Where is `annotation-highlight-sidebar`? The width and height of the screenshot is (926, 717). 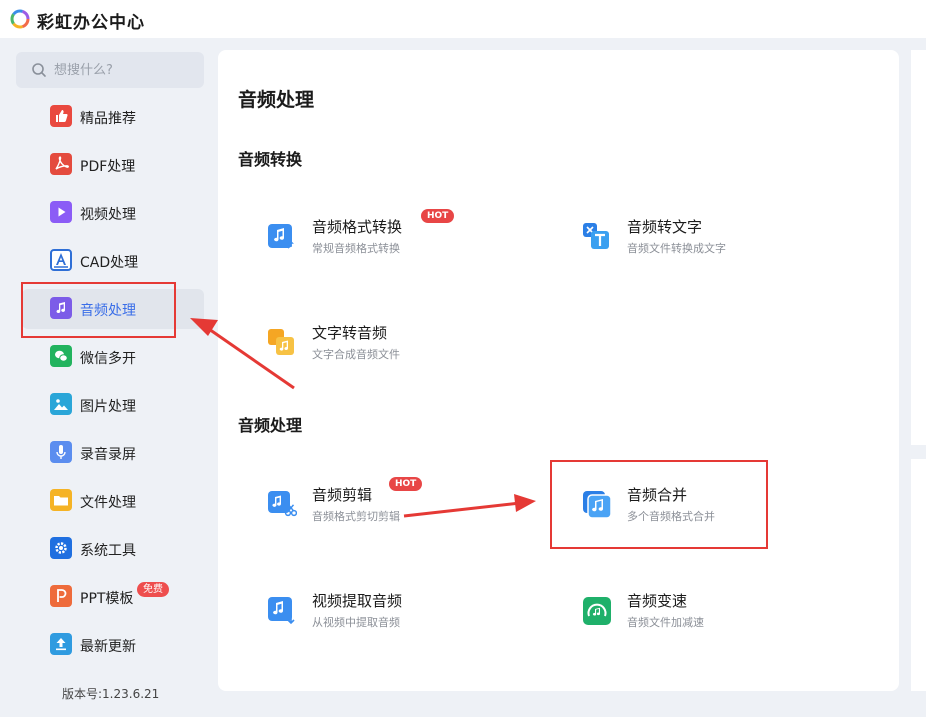 annotation-highlight-sidebar is located at coordinates (98, 310).